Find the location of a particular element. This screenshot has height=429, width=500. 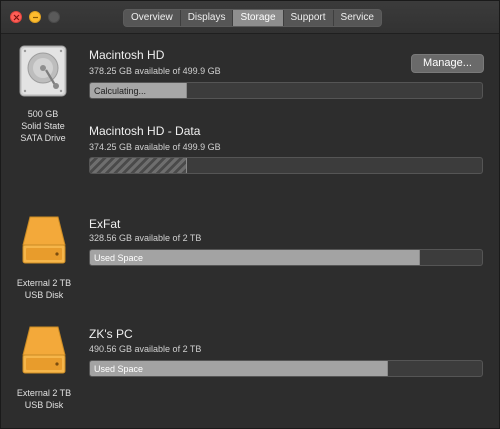

close-window-button is located at coordinates (16, 17).